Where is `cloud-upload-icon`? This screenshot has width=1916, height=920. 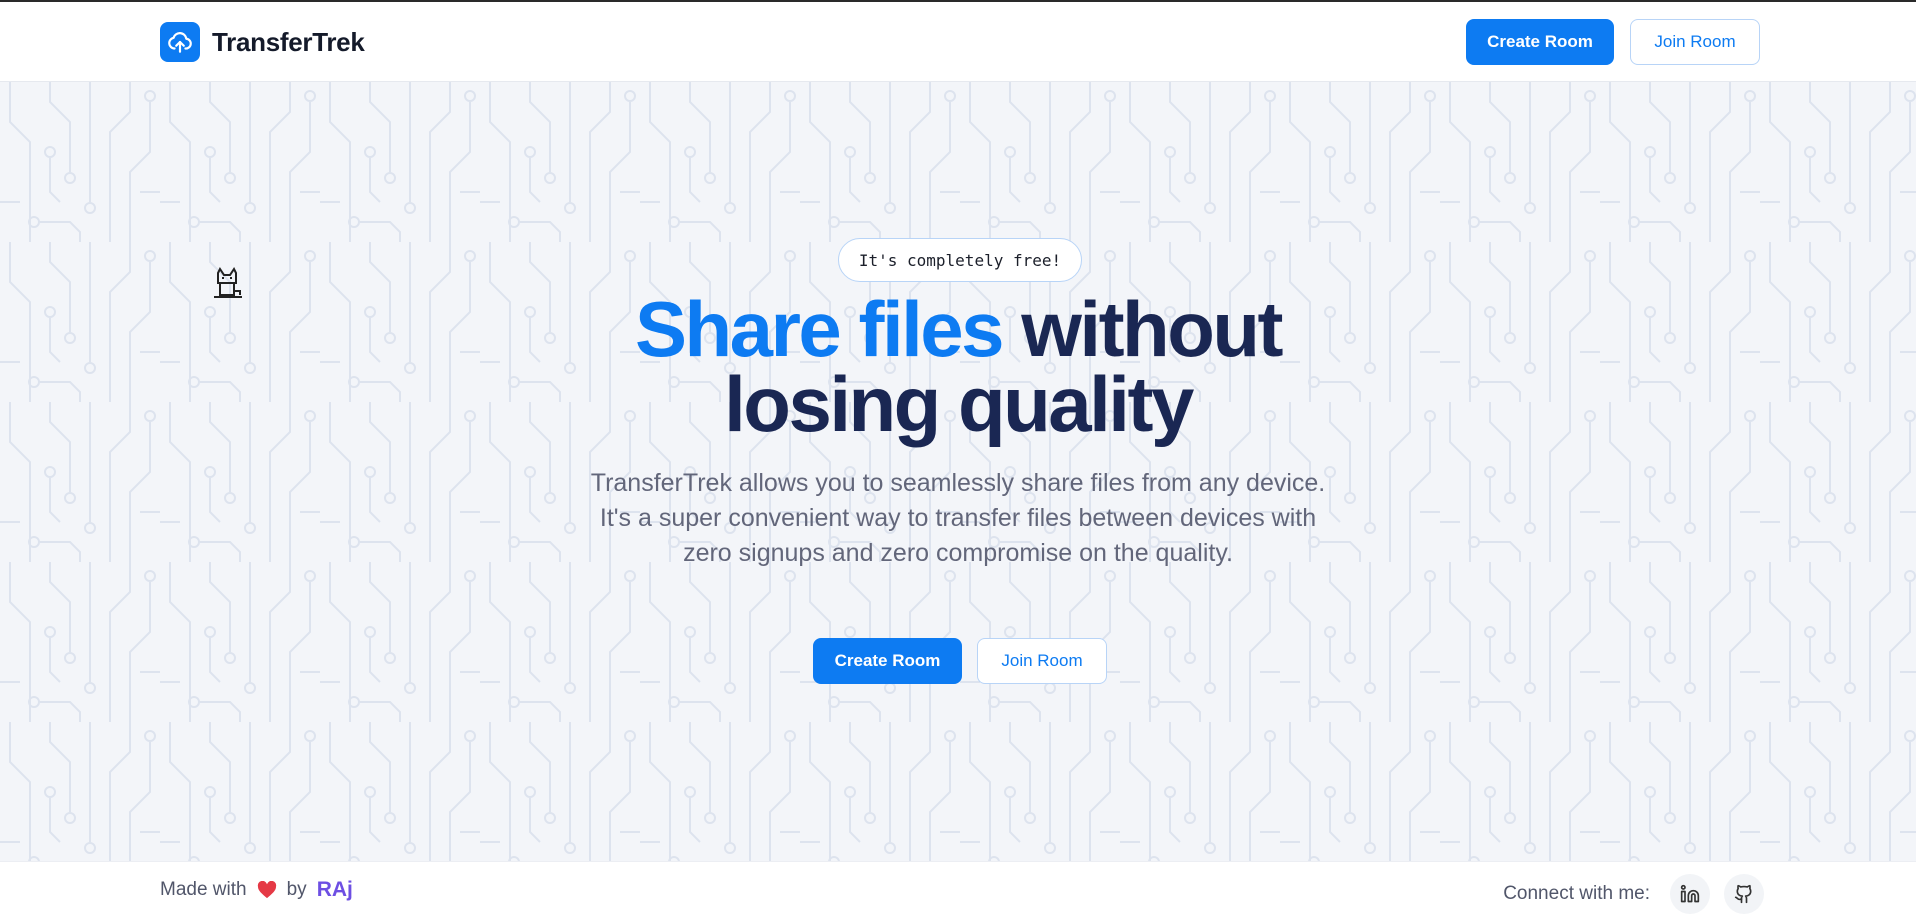 cloud-upload-icon is located at coordinates (180, 42).